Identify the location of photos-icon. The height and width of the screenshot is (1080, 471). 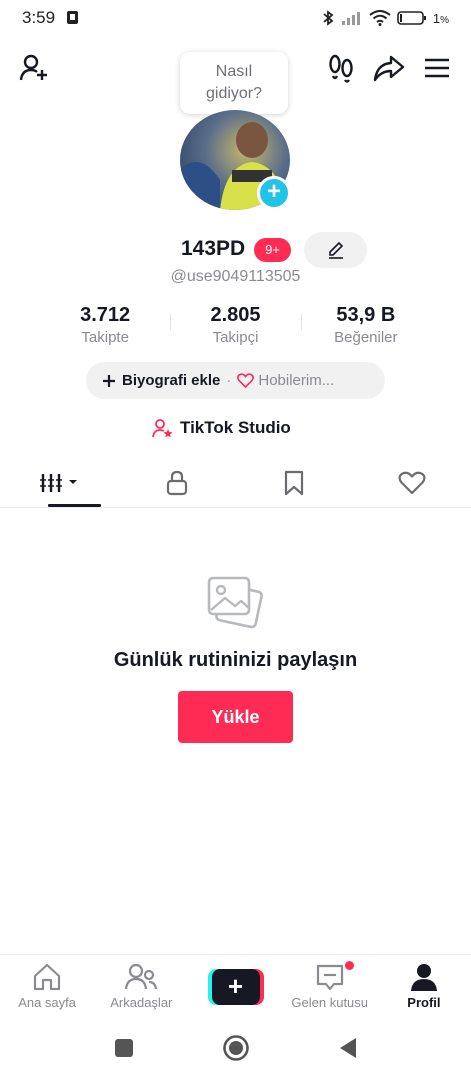
(235, 602).